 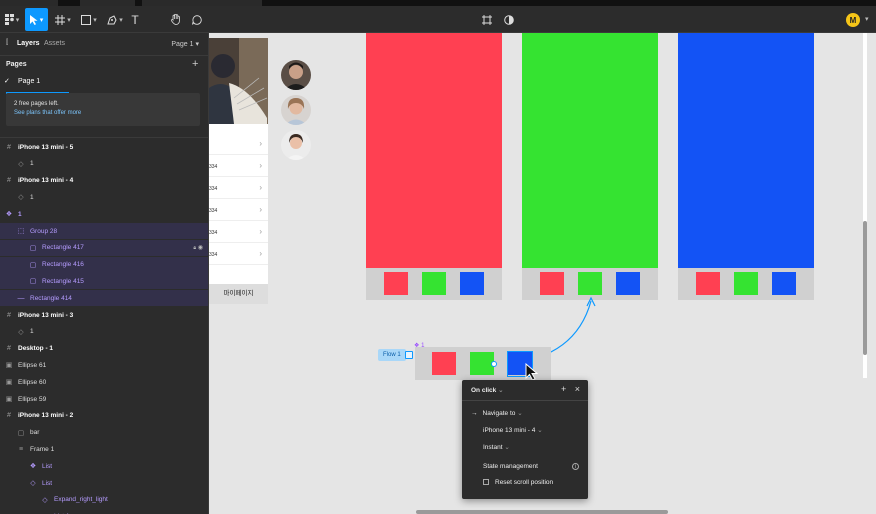 What do you see at coordinates (104, 365) in the screenshot?
I see `layer-item: ▣ Ellipse 61` at bounding box center [104, 365].